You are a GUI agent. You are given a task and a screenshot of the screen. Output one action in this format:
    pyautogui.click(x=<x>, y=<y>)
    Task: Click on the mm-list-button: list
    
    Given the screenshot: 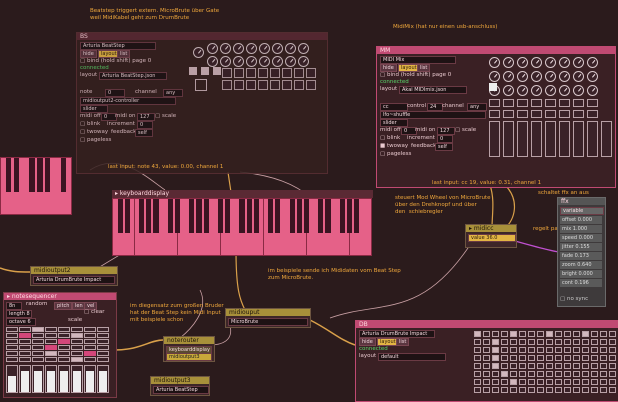 What is the action you would take?
    pyautogui.click(x=424, y=68)
    